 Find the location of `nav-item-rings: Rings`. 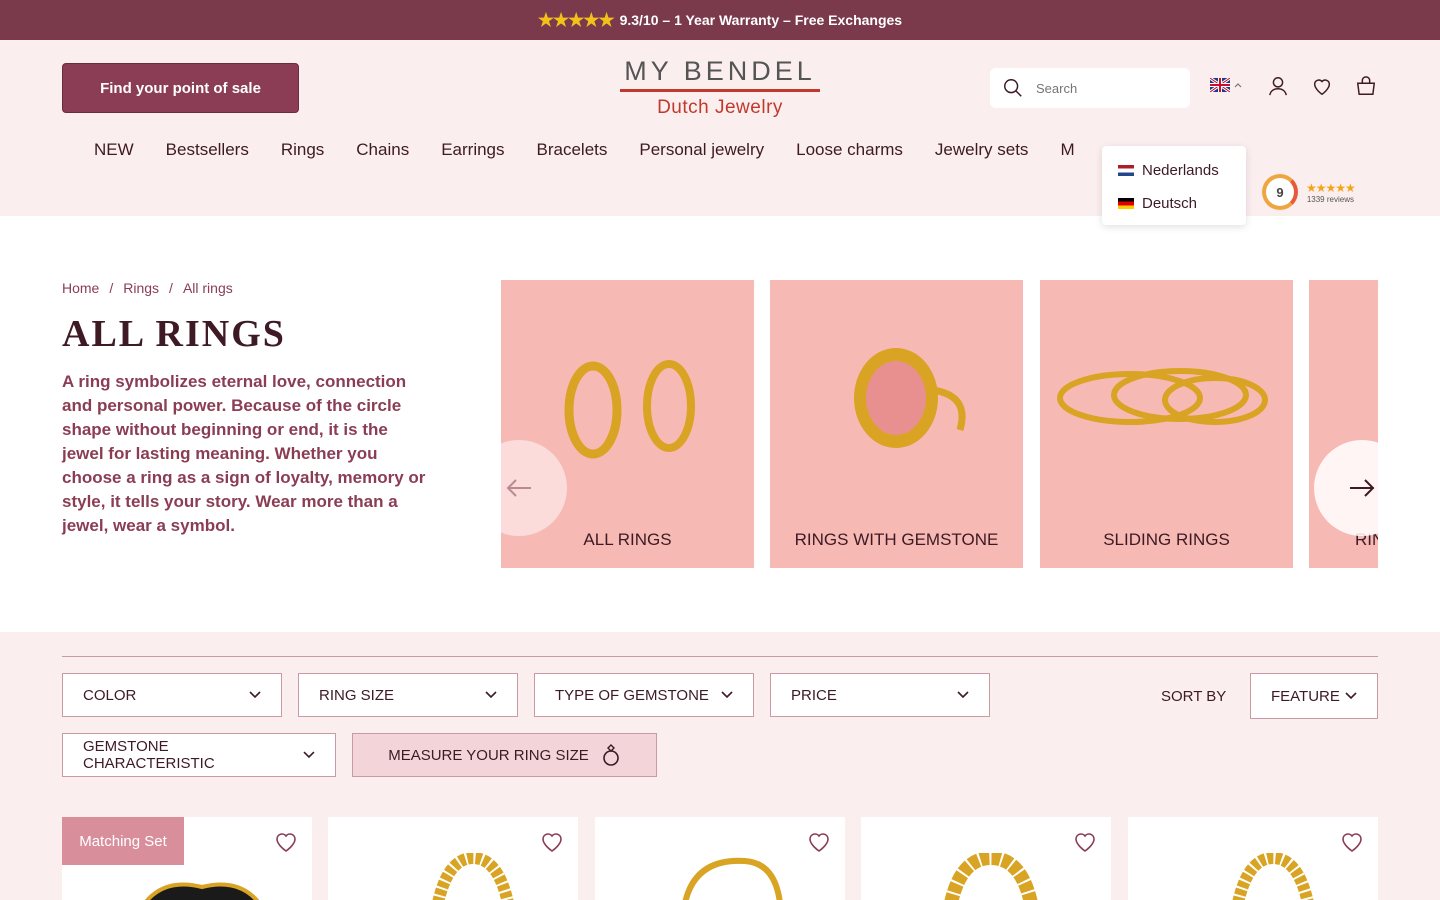

nav-item-rings: Rings is located at coordinates (302, 150).